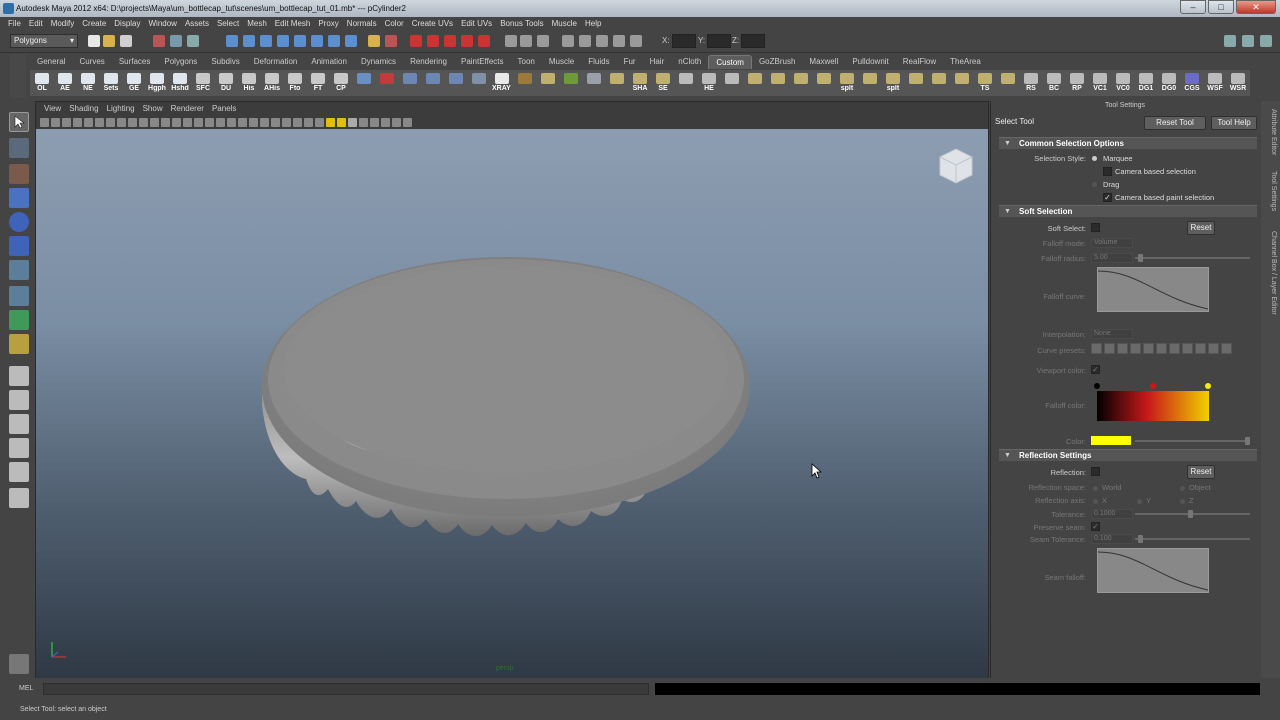  I want to click on tab-channel-box: Channel Box / Layer Editor, so click(1270, 273).